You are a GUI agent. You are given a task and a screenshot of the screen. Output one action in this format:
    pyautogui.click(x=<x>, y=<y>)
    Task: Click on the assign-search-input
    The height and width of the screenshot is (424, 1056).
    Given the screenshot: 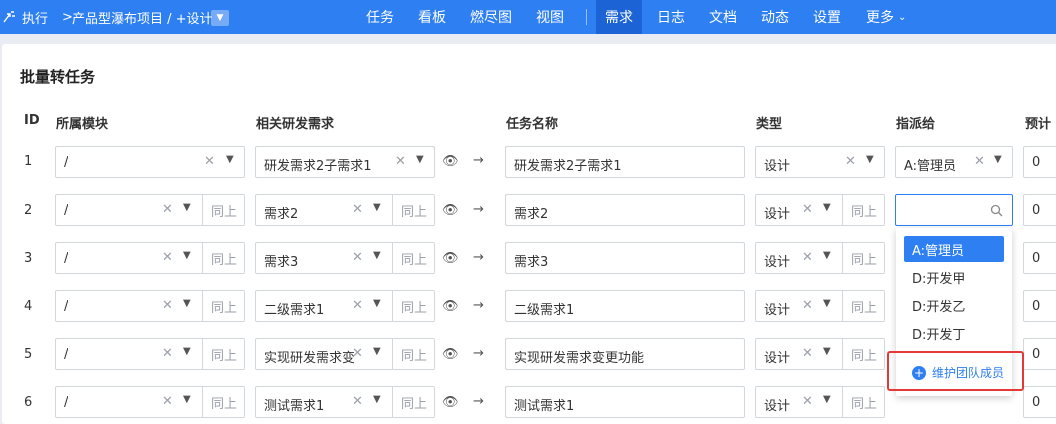 What is the action you would take?
    pyautogui.click(x=954, y=210)
    